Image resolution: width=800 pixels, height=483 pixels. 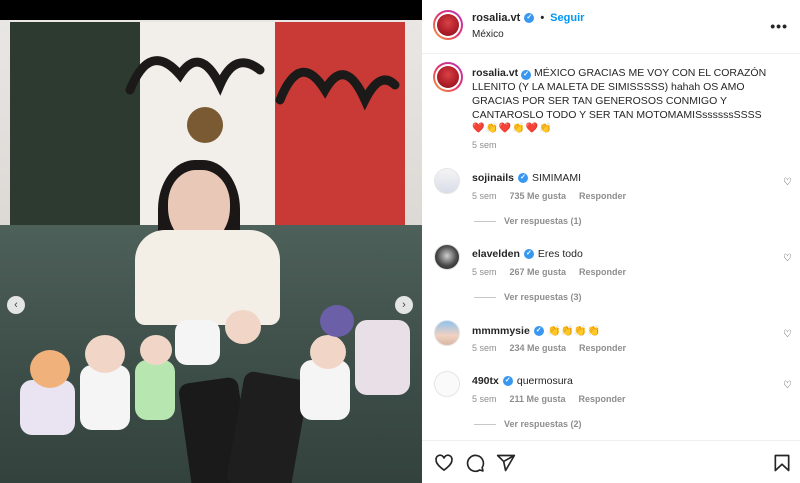 I want to click on comment-likes: 267 Me gusta, so click(x=538, y=272).